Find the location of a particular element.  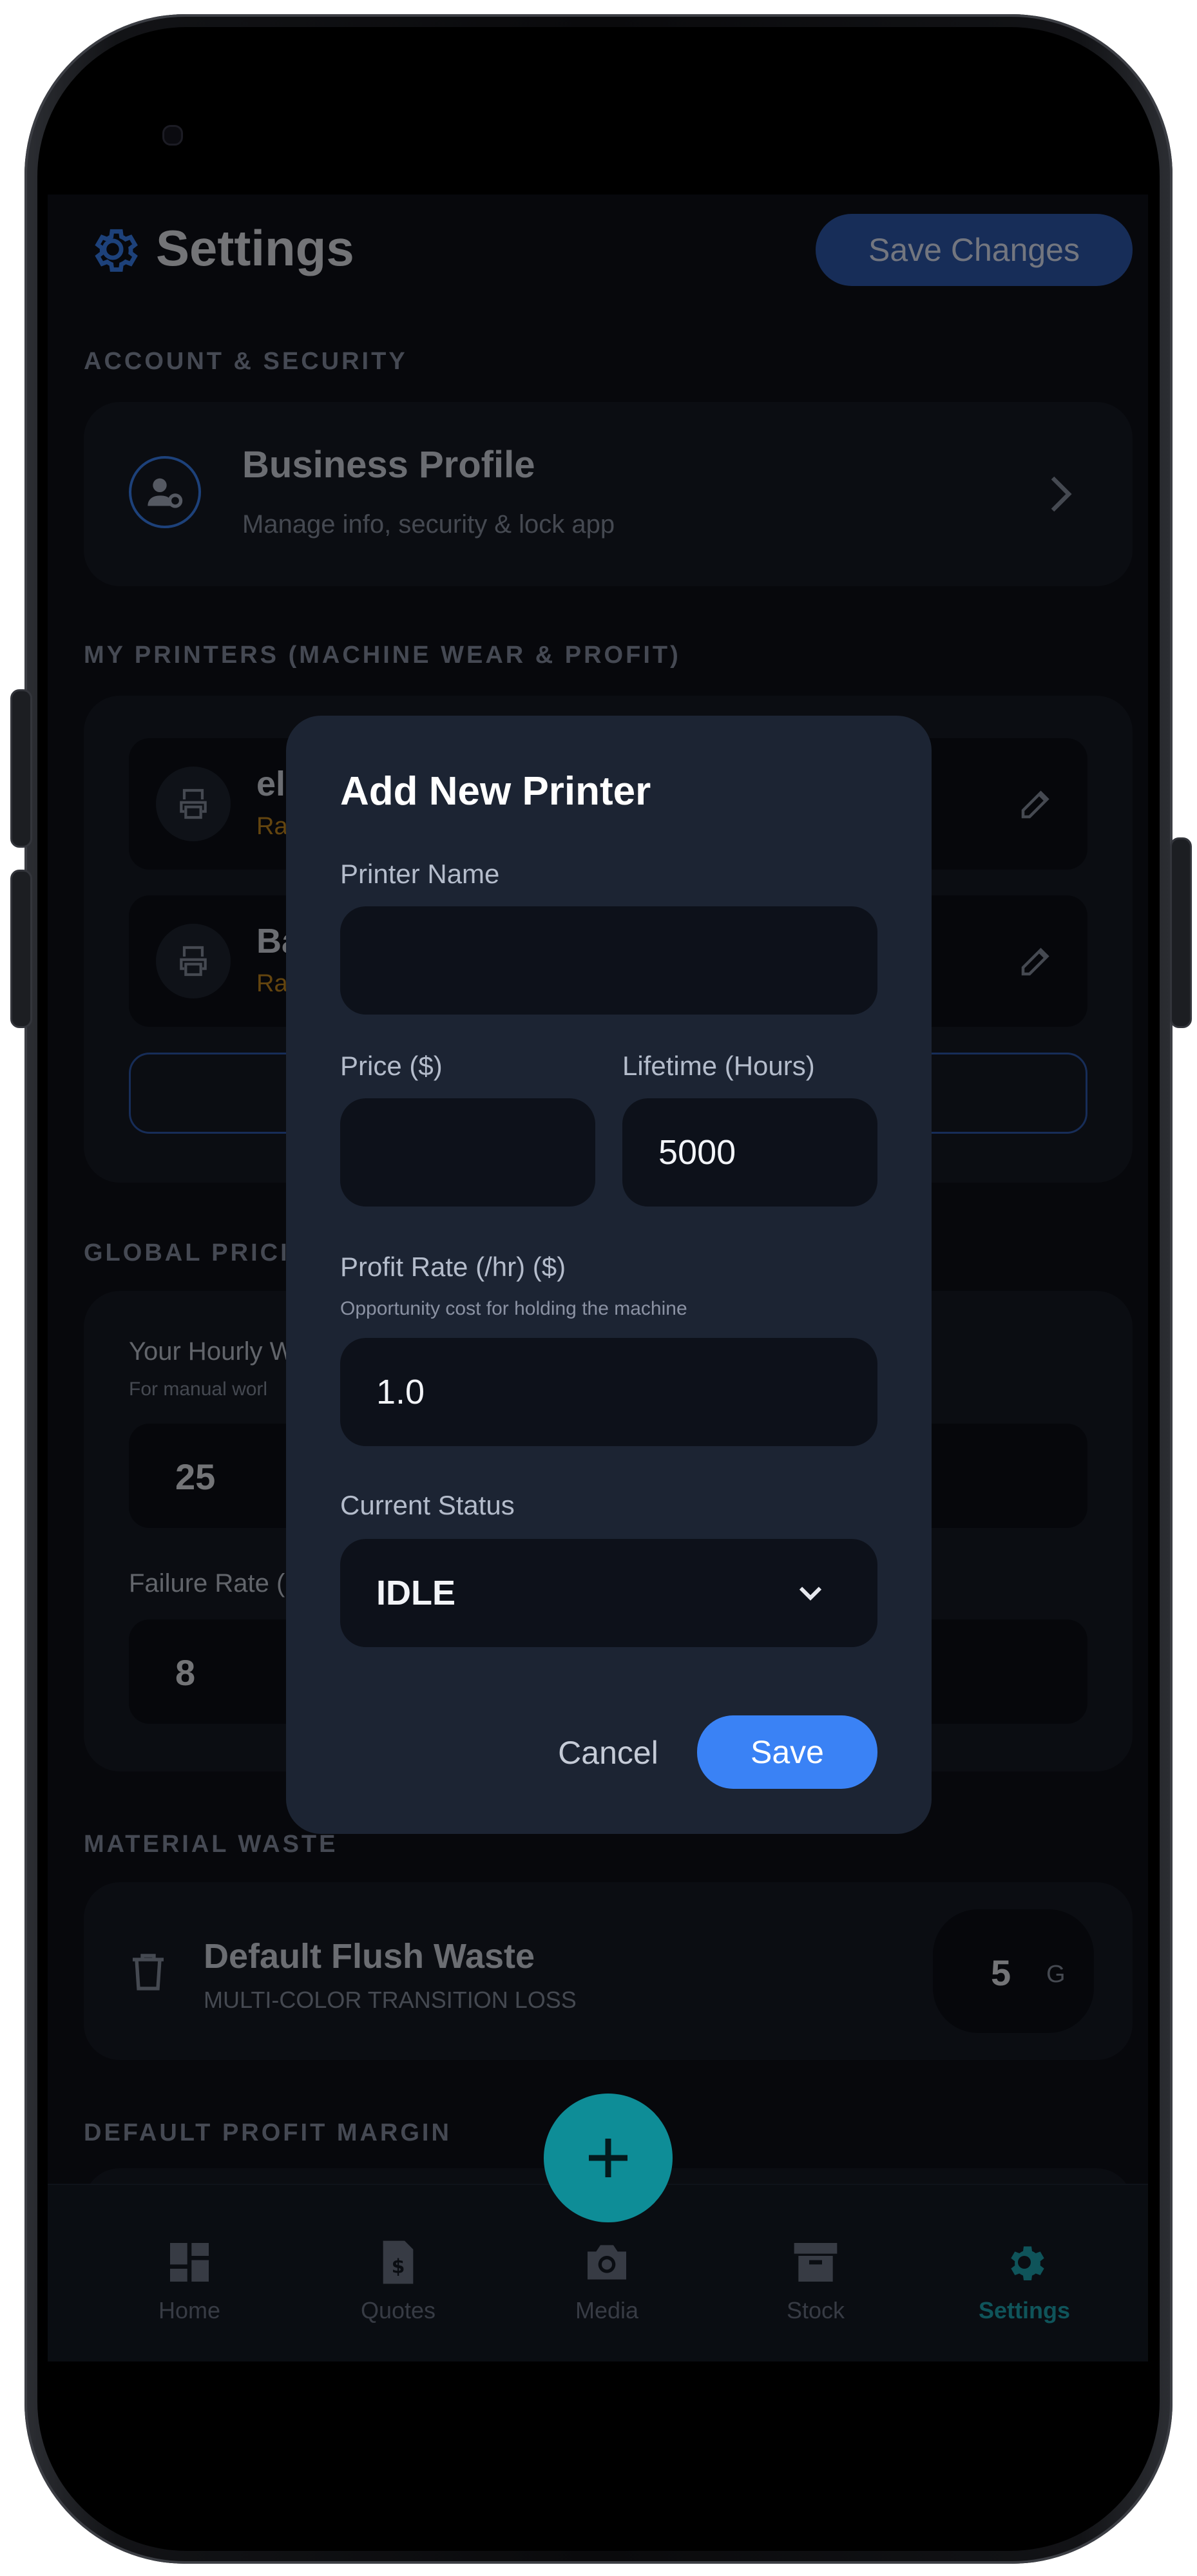

status-label: Current Status is located at coordinates (427, 1505).